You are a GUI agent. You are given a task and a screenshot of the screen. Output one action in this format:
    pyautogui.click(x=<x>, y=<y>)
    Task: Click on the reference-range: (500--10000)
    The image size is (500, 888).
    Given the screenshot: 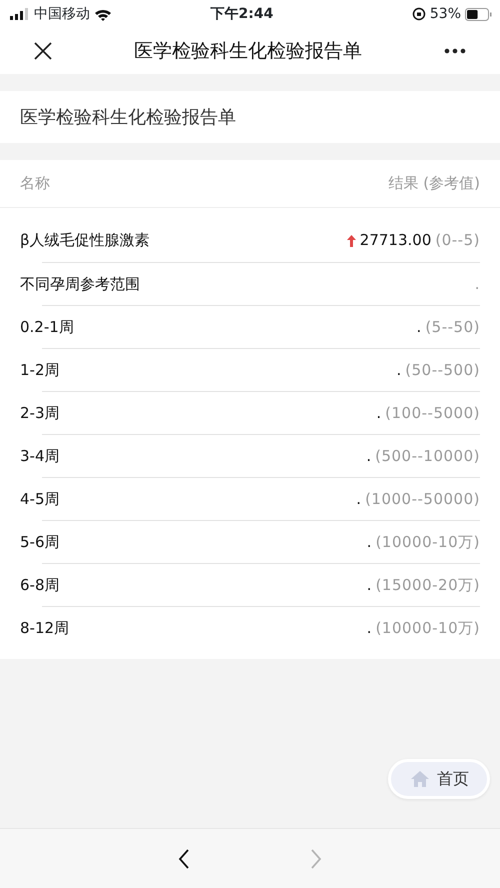 What is the action you would take?
    pyautogui.click(x=427, y=456)
    